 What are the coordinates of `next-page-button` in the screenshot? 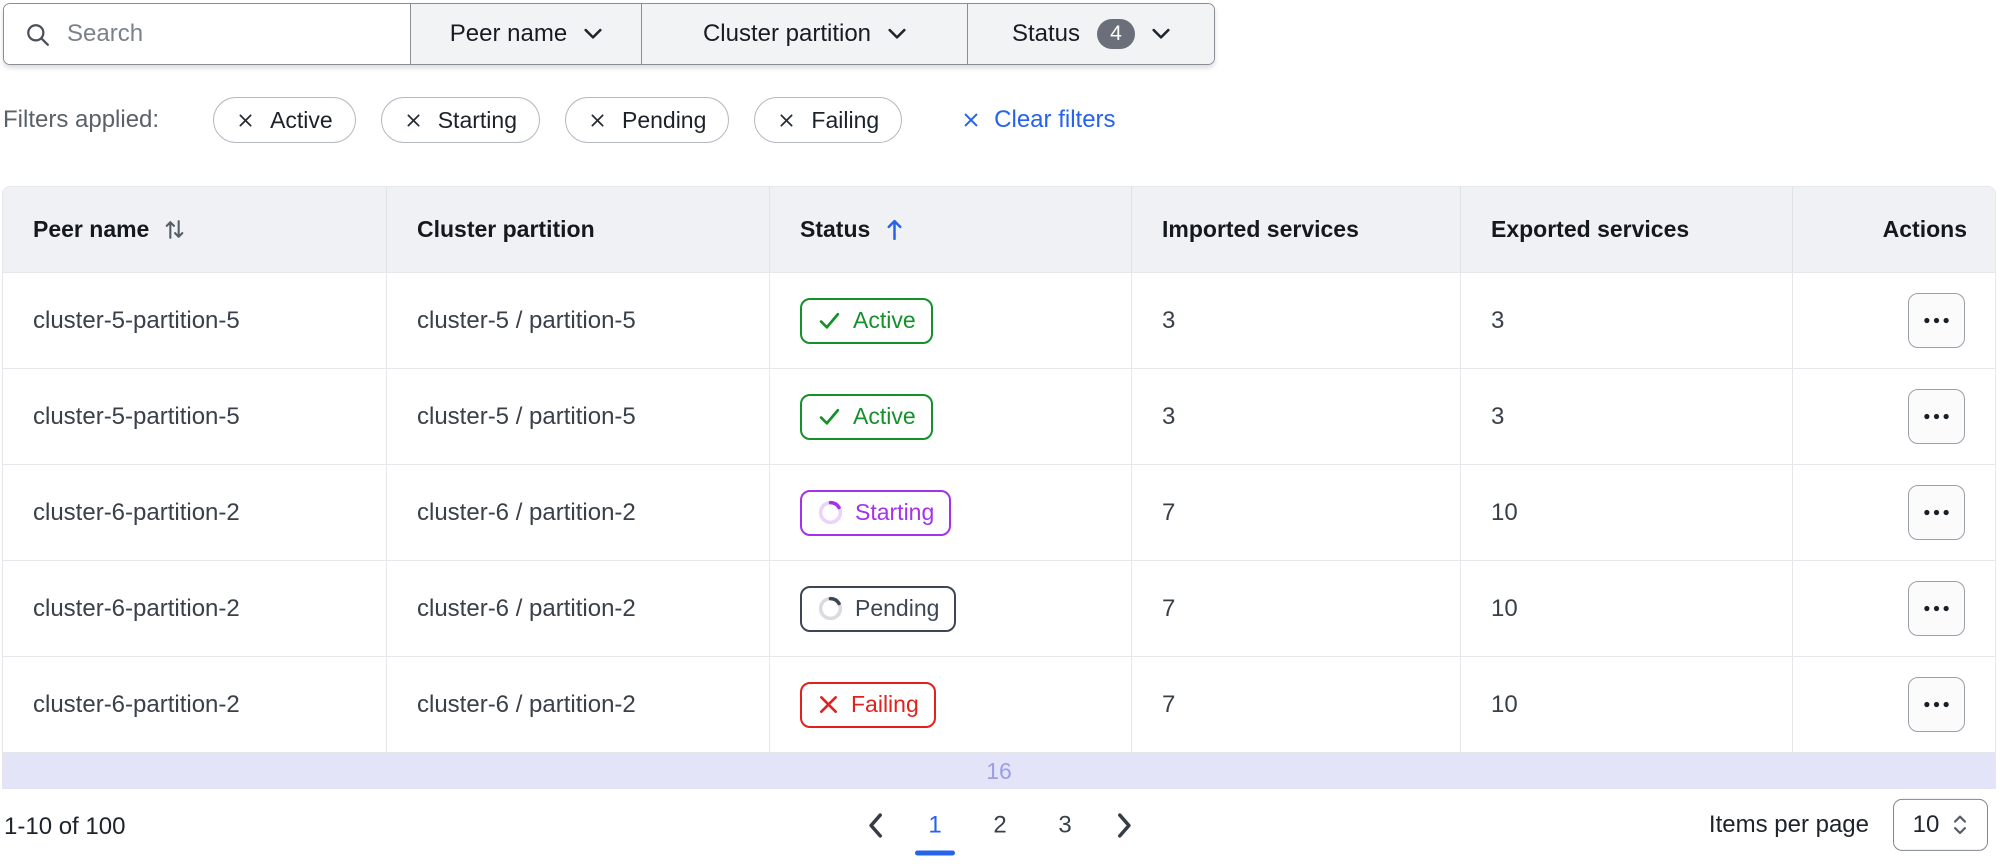 It's located at (1125, 825).